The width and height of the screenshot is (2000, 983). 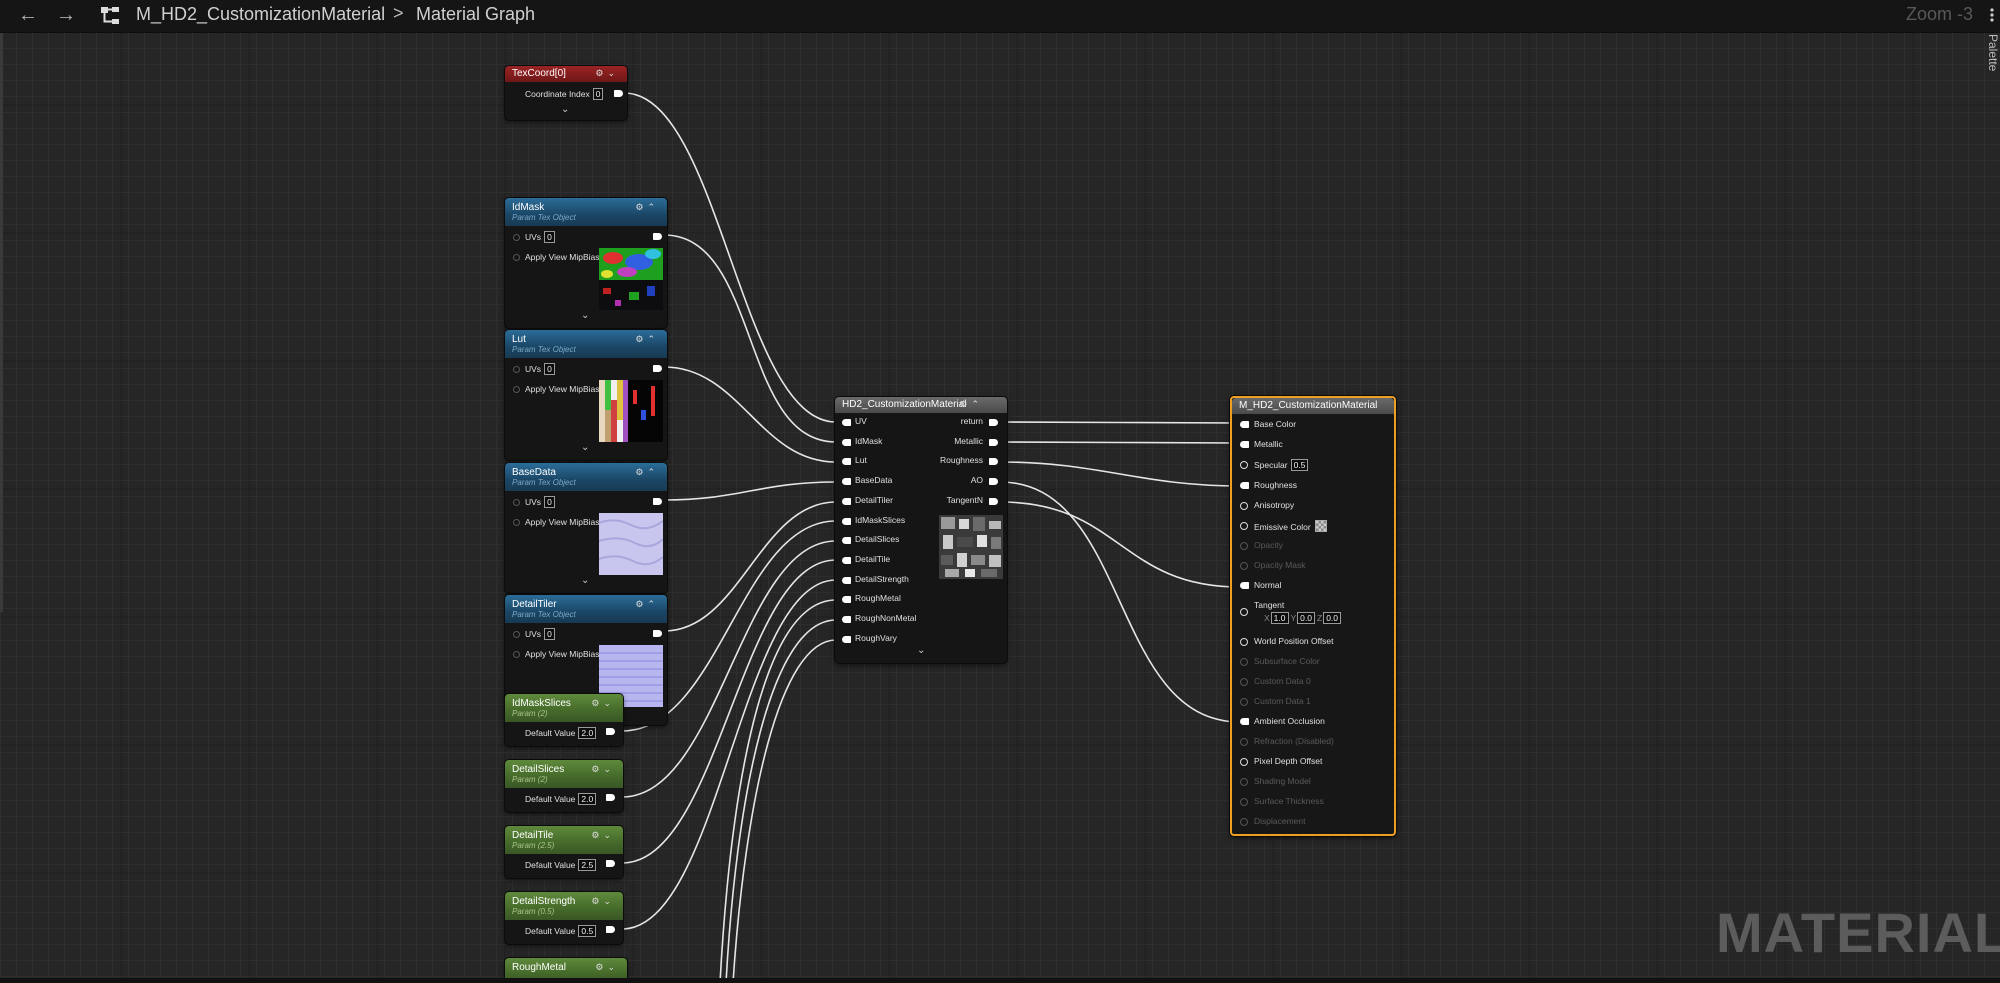 I want to click on texcoord-node: TexCoord[0] ⚙⌄ Coordinate Index 0 ⌄, so click(x=566, y=93).